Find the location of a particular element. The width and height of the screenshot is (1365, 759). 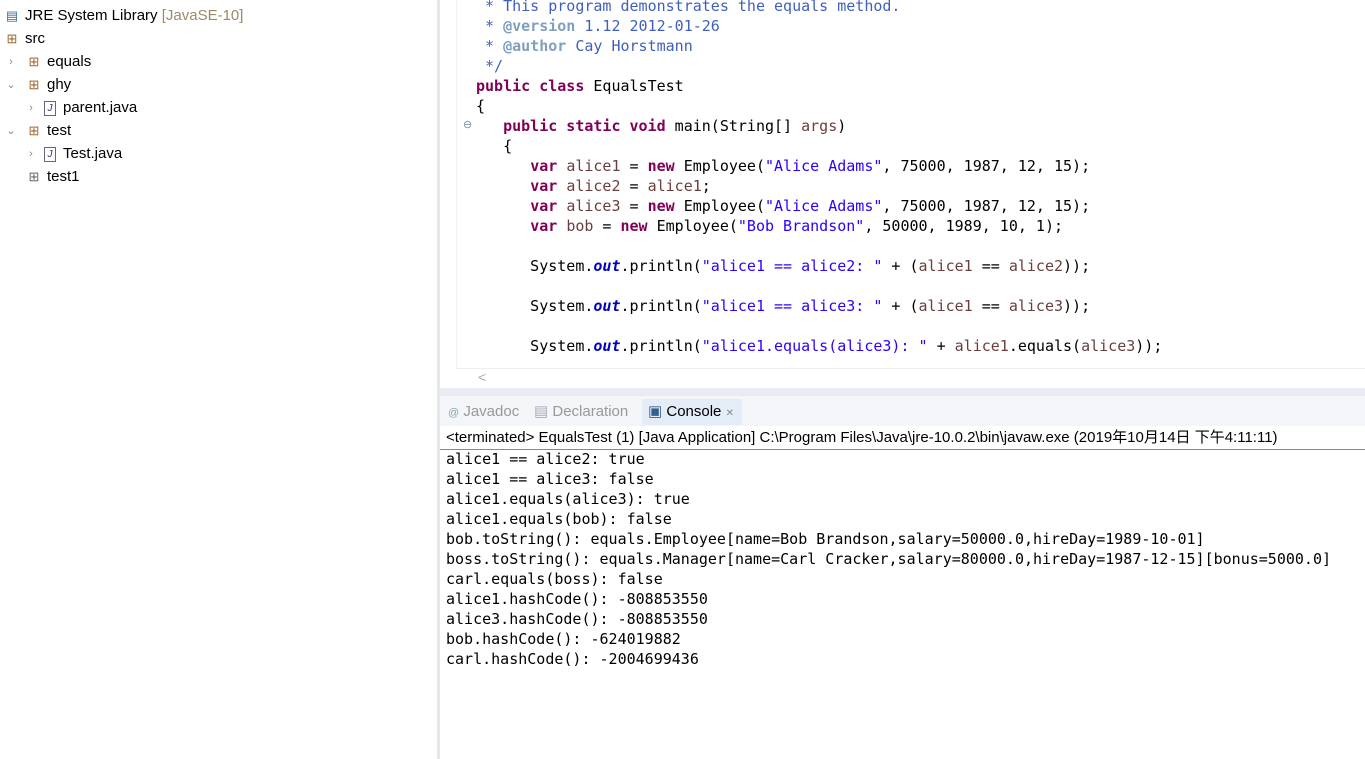

console-line: alice1.equals(alice3): true is located at coordinates (568, 499).